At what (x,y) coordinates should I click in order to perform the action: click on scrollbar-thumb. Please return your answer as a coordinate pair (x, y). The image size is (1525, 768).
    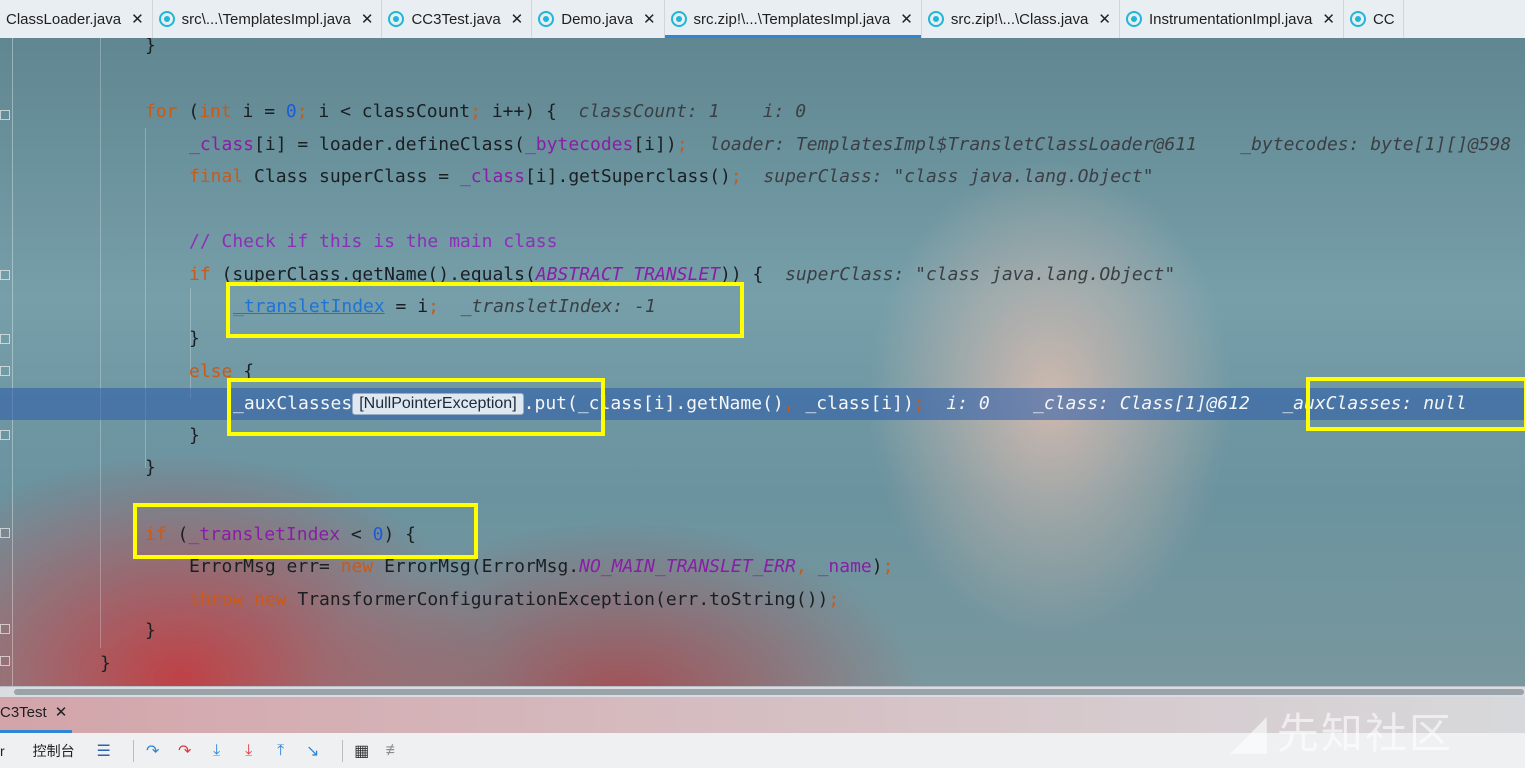
    Looking at the image, I should click on (769, 692).